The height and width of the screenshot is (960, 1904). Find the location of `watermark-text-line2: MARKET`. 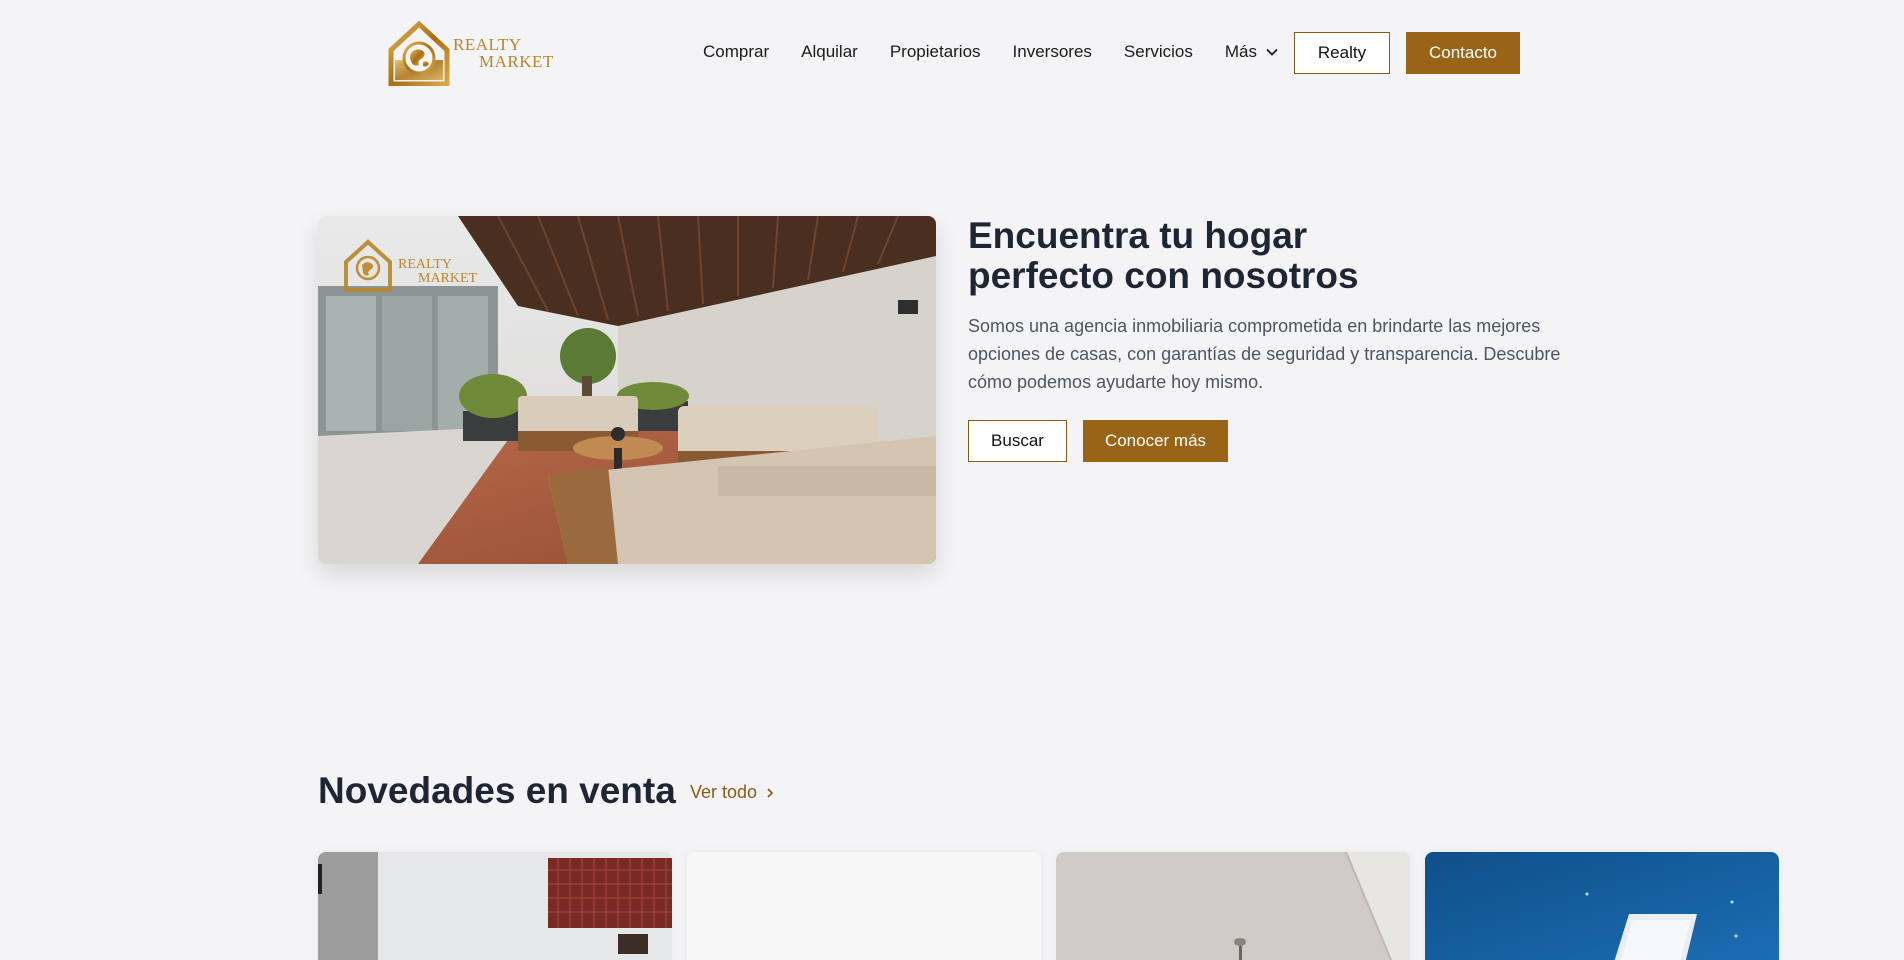

watermark-text-line2: MARKET is located at coordinates (448, 278).